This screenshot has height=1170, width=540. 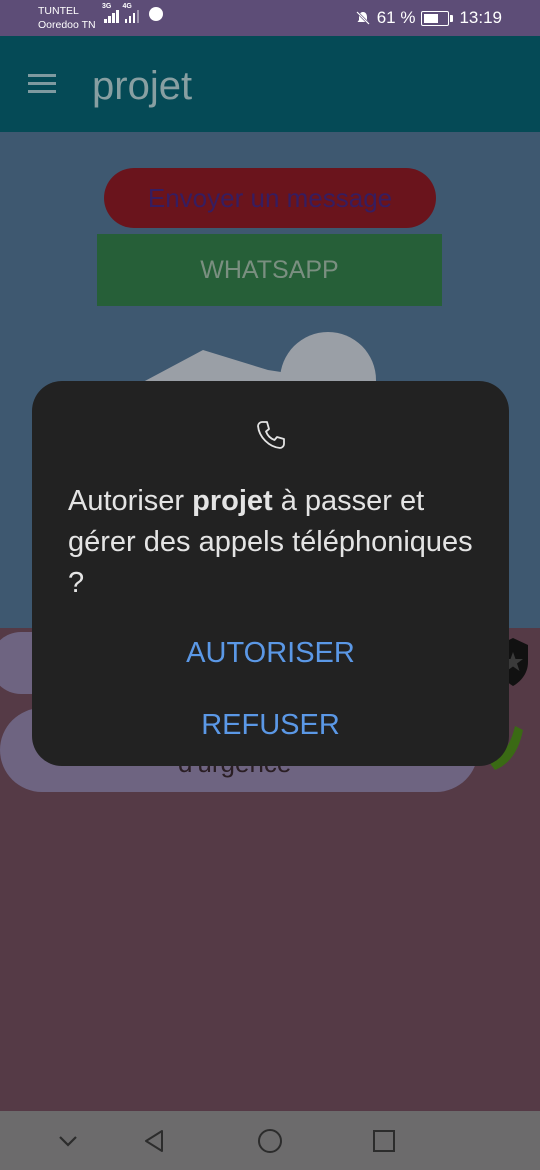 What do you see at coordinates (130, 501) in the screenshot?
I see `permission-text-prefix: Autoriser` at bounding box center [130, 501].